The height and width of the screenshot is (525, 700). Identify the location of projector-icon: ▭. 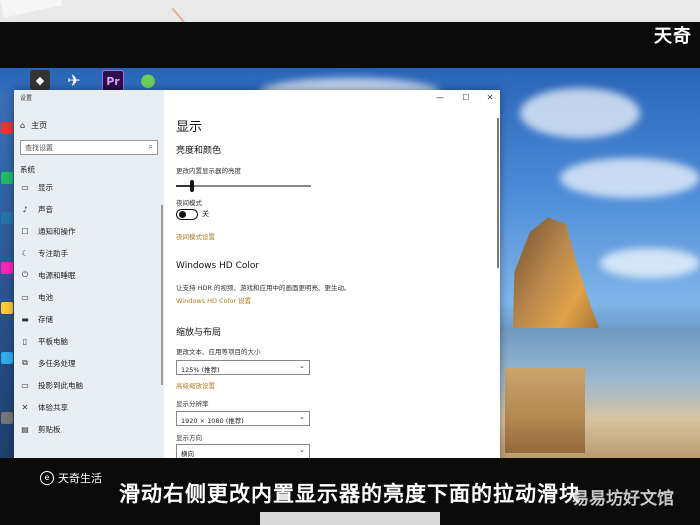
(25, 385).